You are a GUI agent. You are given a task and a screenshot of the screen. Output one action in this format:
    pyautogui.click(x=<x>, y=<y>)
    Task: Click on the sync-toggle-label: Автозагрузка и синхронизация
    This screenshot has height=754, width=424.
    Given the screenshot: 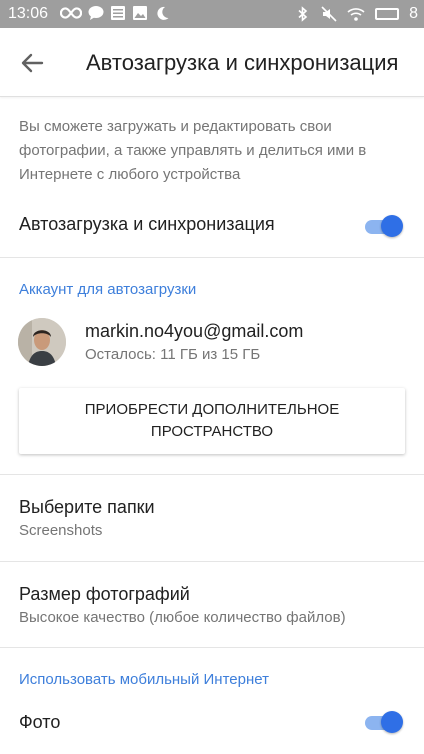 What is the action you would take?
    pyautogui.click(x=147, y=224)
    